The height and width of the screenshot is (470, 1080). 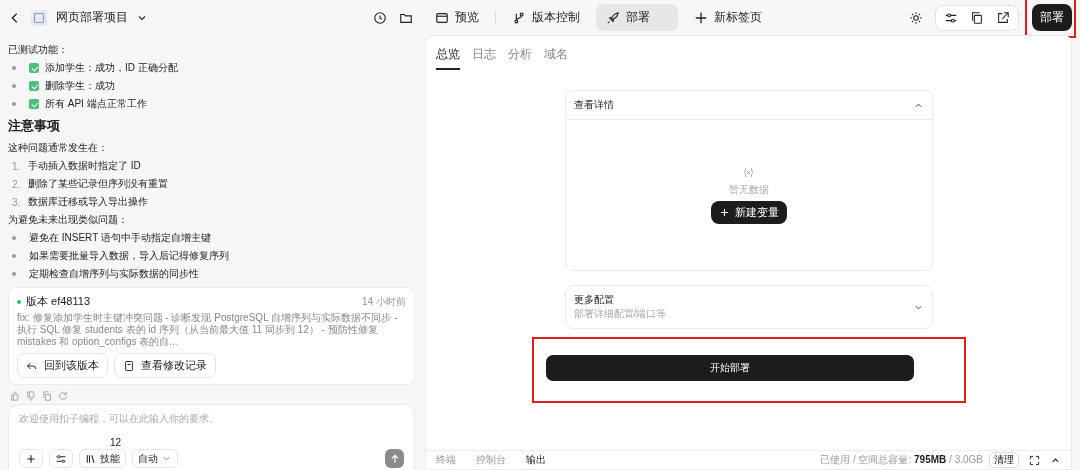 I want to click on list-number: 2., so click(x=17, y=184).